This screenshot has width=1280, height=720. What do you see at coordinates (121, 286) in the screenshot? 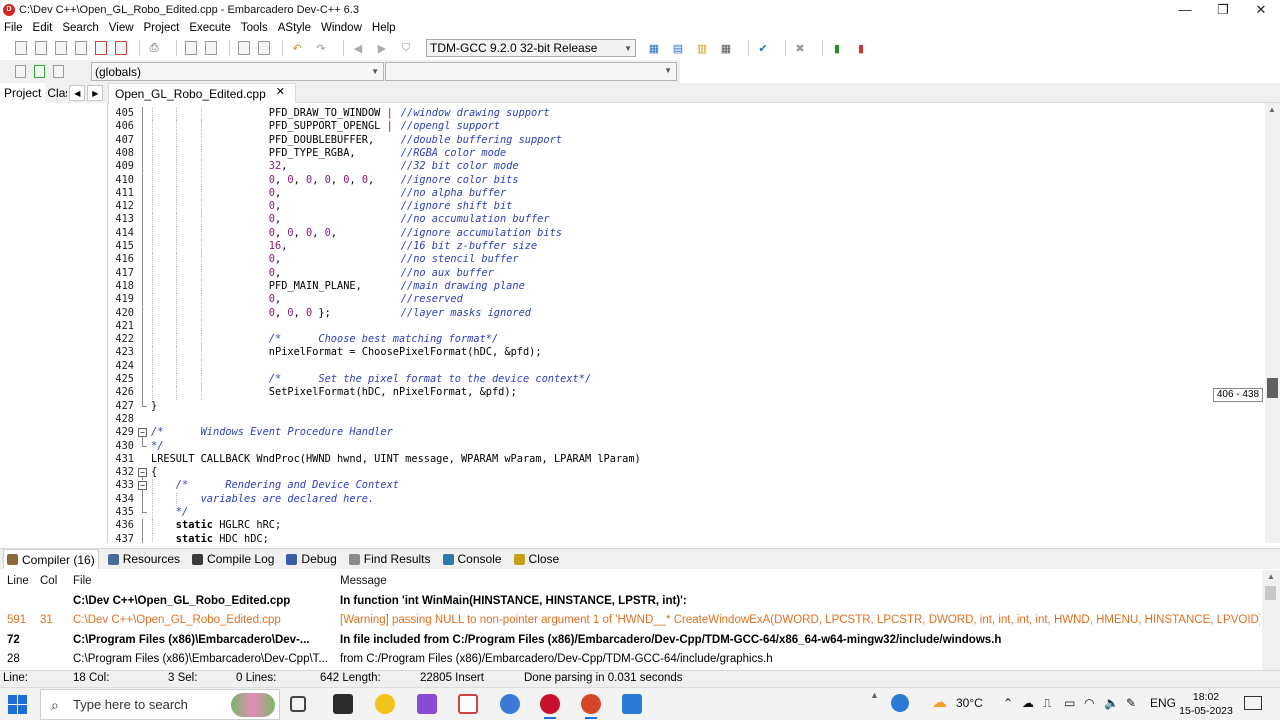
I see `line-number: 418` at bounding box center [121, 286].